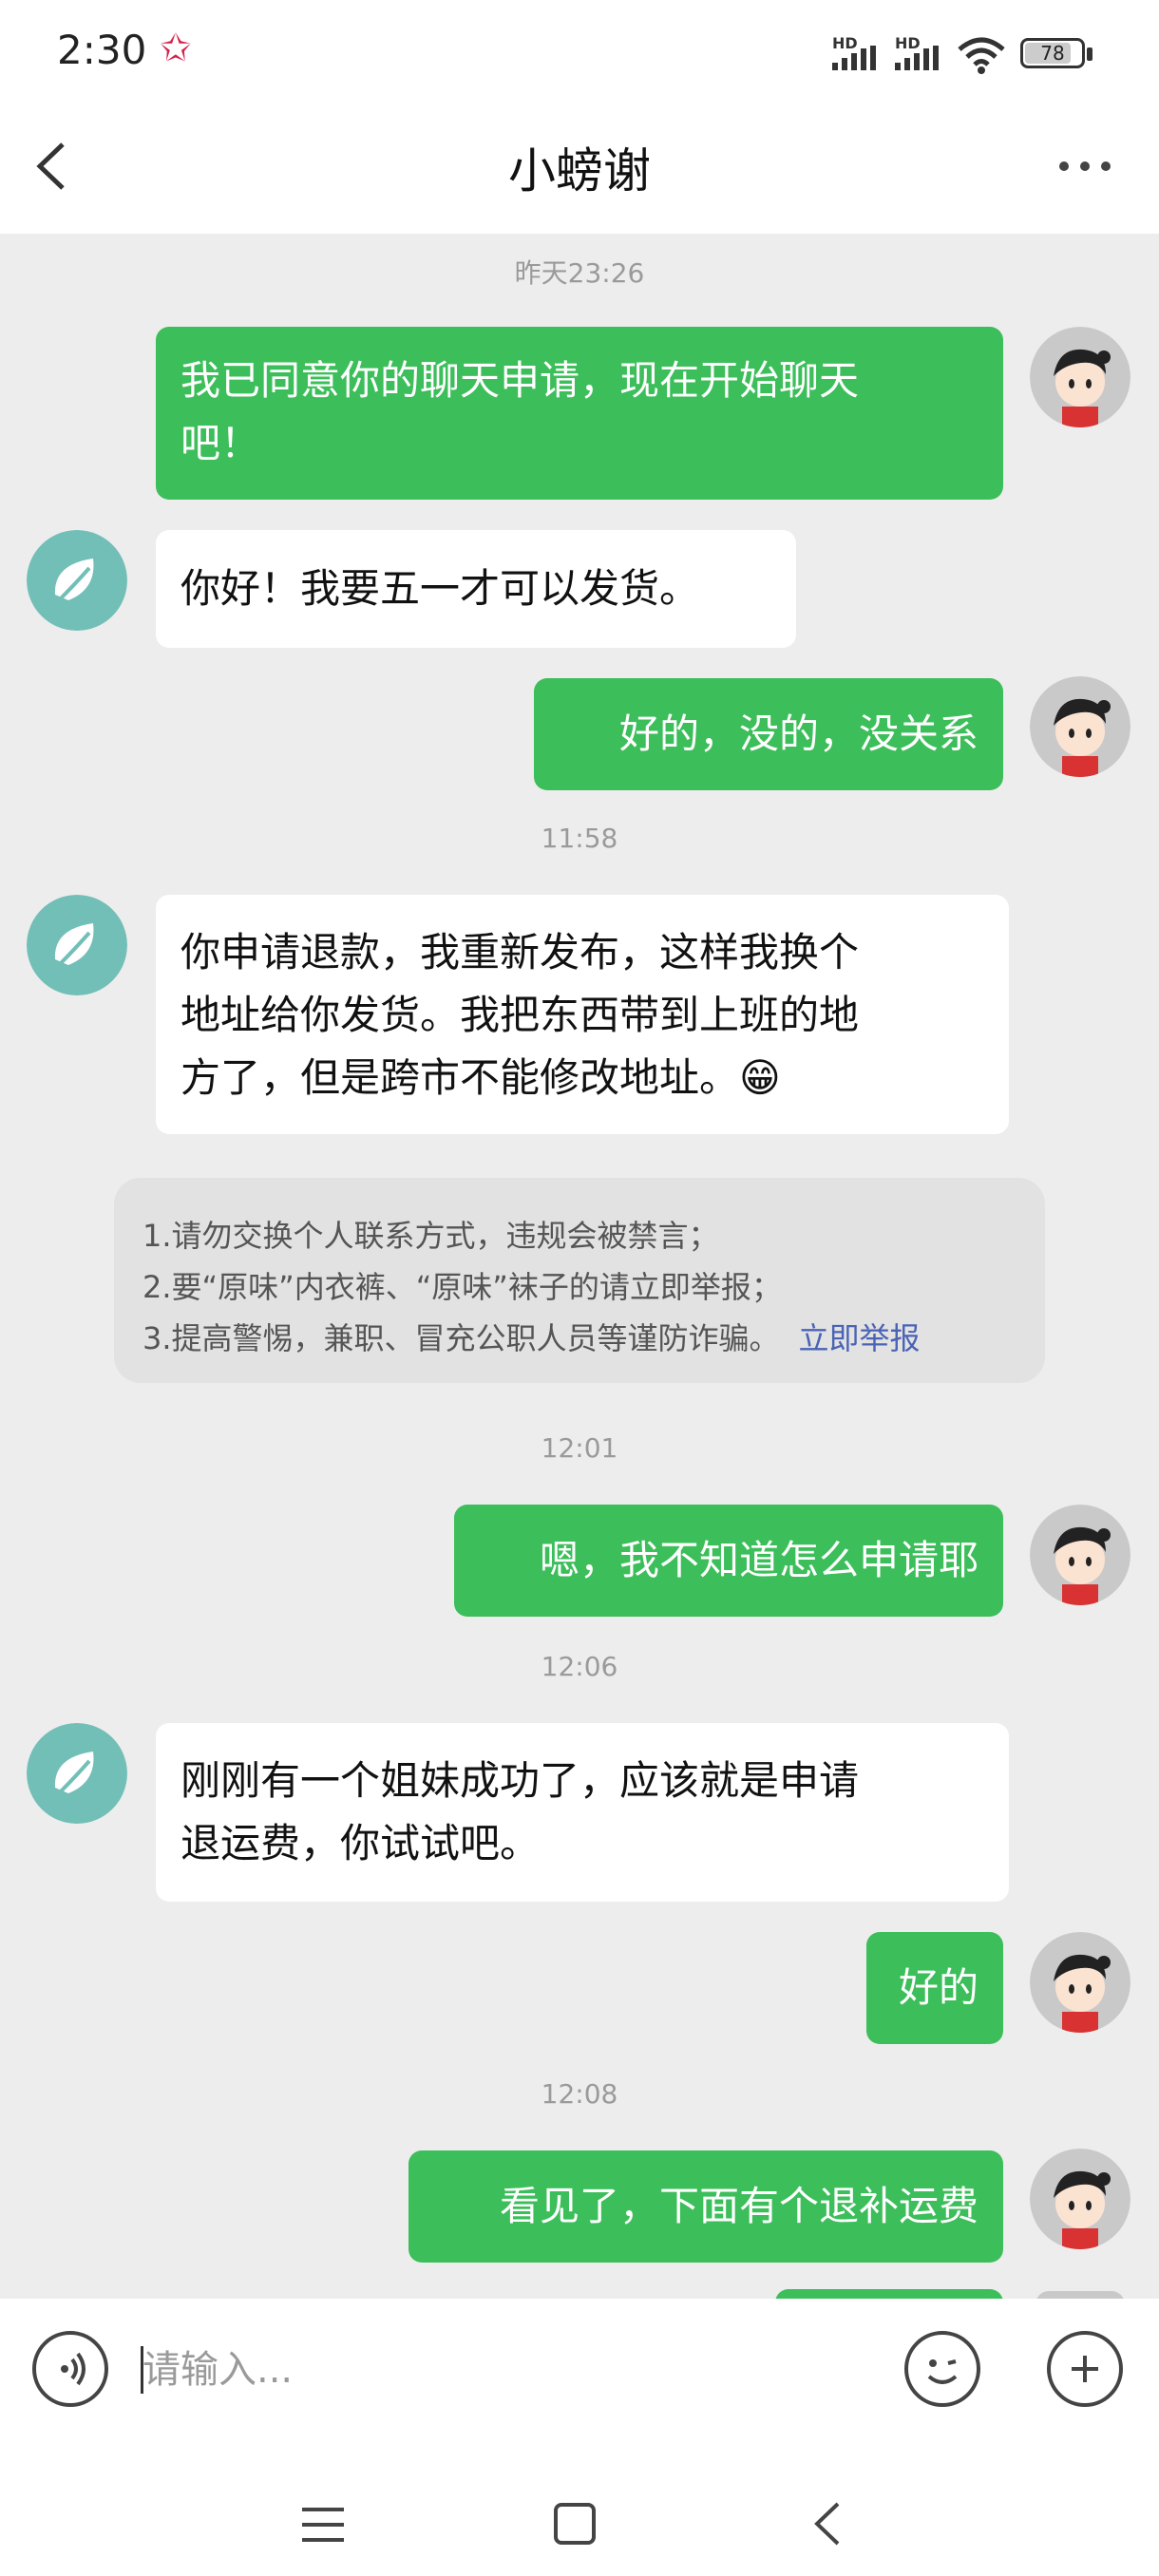  I want to click on message-line: 吧！, so click(220, 443).